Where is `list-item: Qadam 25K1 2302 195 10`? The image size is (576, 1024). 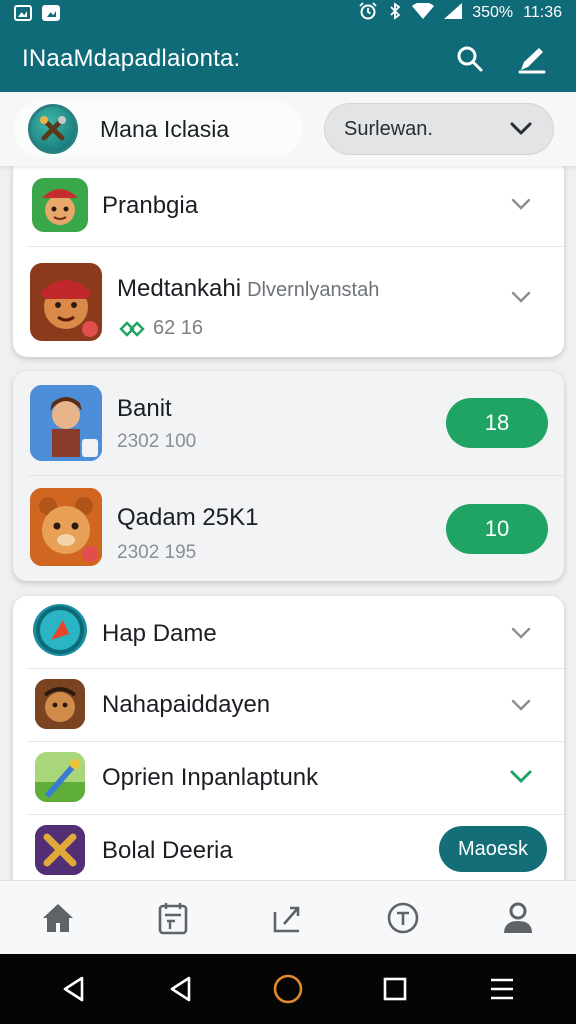 list-item: Qadam 25K1 2302 195 10 is located at coordinates (288, 528).